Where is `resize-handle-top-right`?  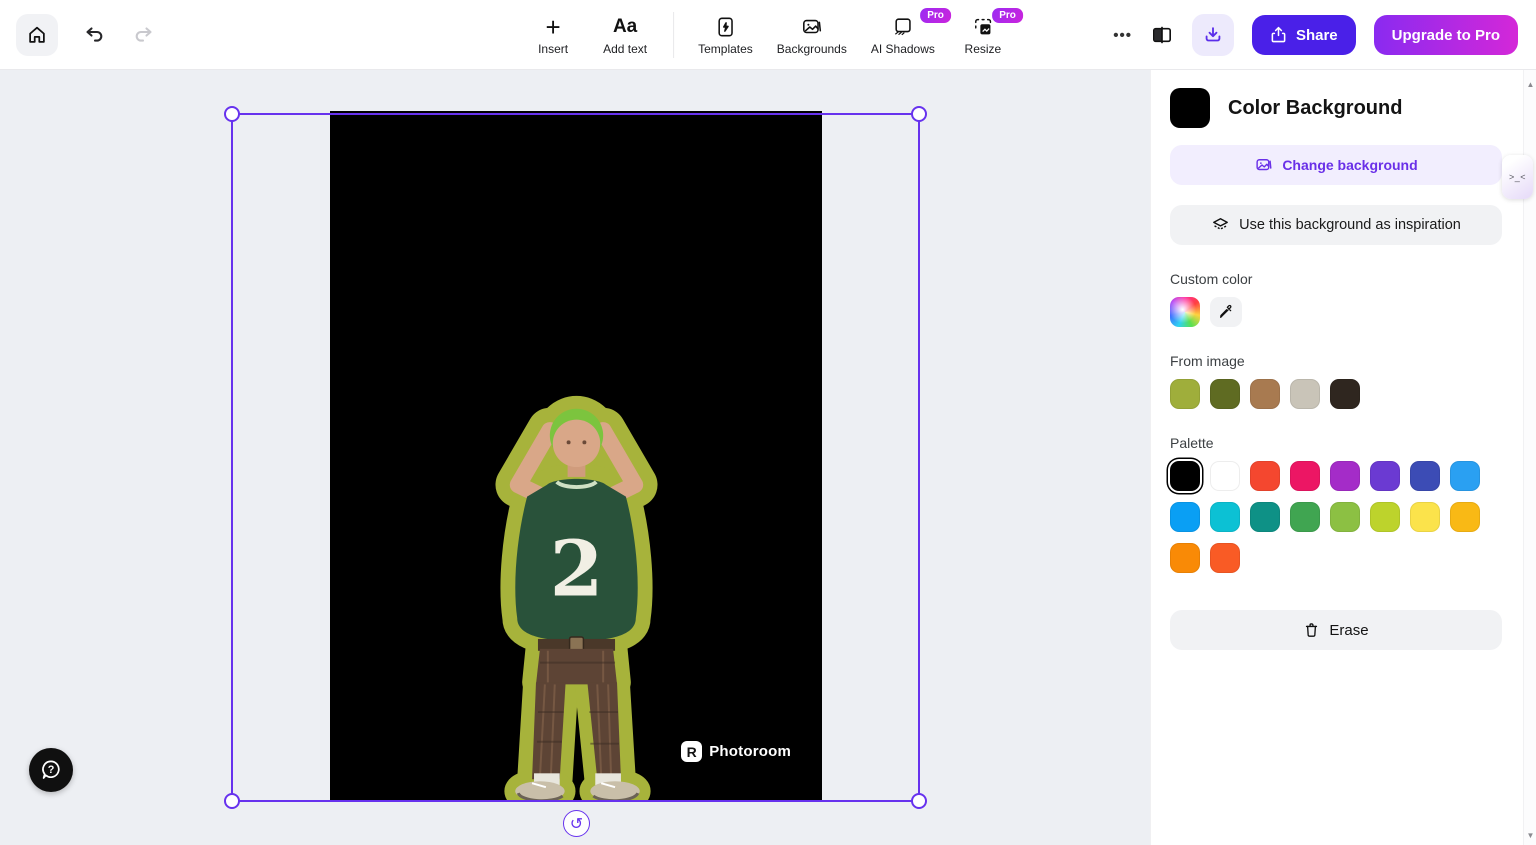
resize-handle-top-right is located at coordinates (919, 114).